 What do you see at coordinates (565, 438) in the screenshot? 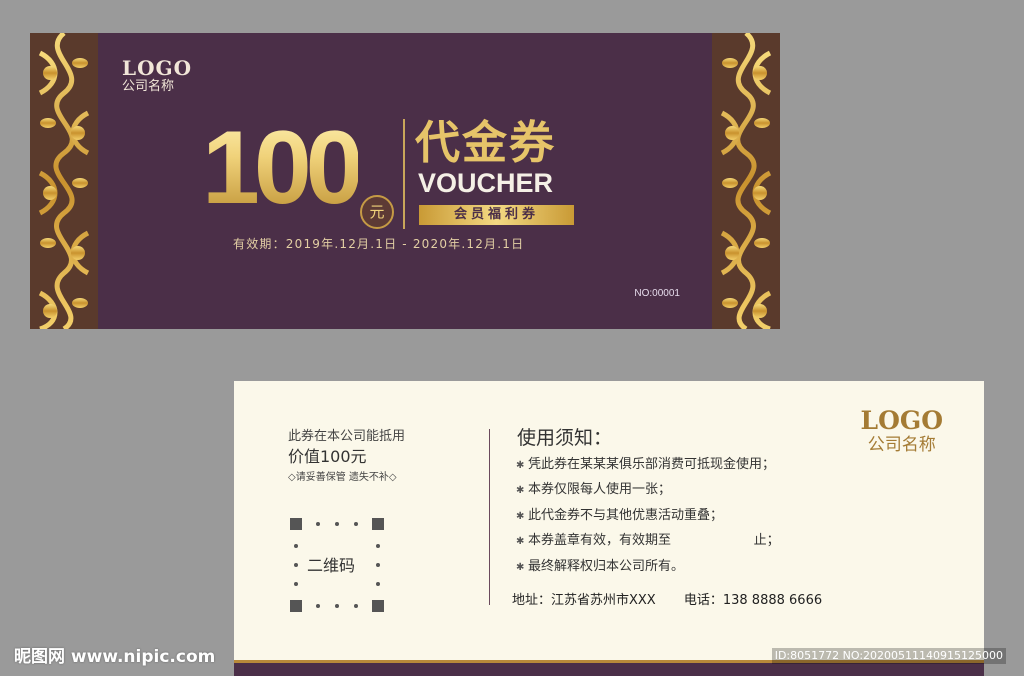
I see `usage-notice-title: 使用须知：` at bounding box center [565, 438].